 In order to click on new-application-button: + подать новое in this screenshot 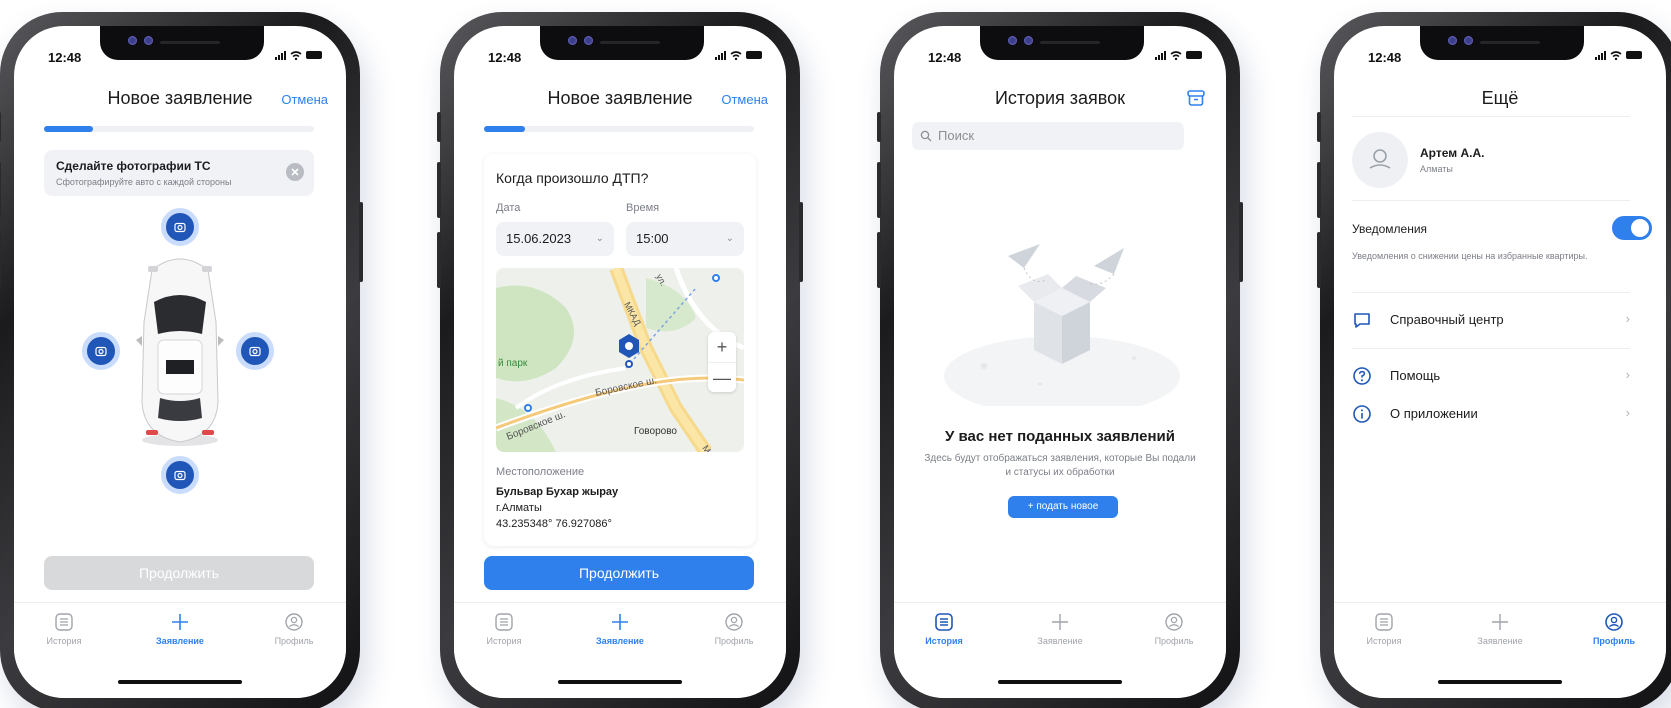, I will do `click(1063, 507)`.